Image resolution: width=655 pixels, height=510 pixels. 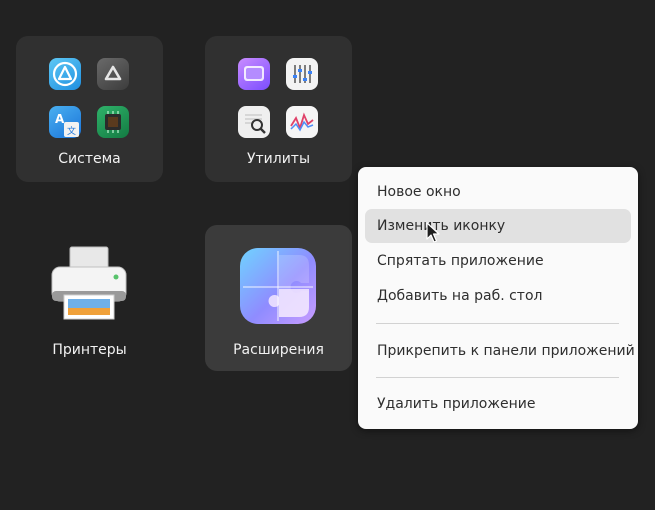 I want to click on hardware-chip-icon, so click(x=113, y=122).